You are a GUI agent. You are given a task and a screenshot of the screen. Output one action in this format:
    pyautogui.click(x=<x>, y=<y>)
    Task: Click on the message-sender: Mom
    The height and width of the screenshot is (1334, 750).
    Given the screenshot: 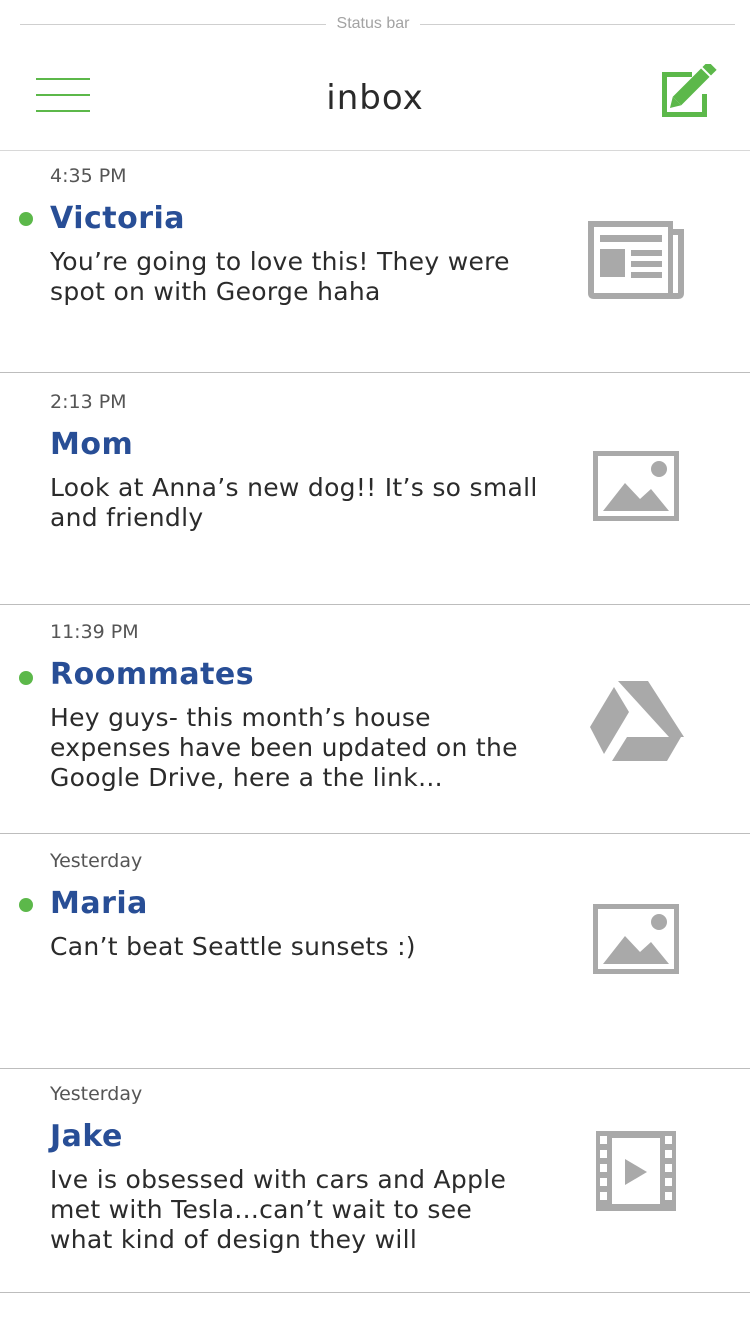 What is the action you would take?
    pyautogui.click(x=92, y=444)
    